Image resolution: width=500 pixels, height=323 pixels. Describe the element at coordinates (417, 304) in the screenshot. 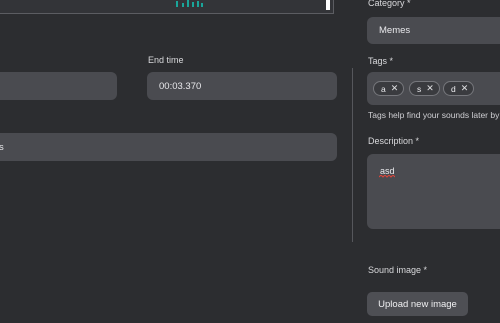

I see `upload-image-button: Upload new image` at that location.